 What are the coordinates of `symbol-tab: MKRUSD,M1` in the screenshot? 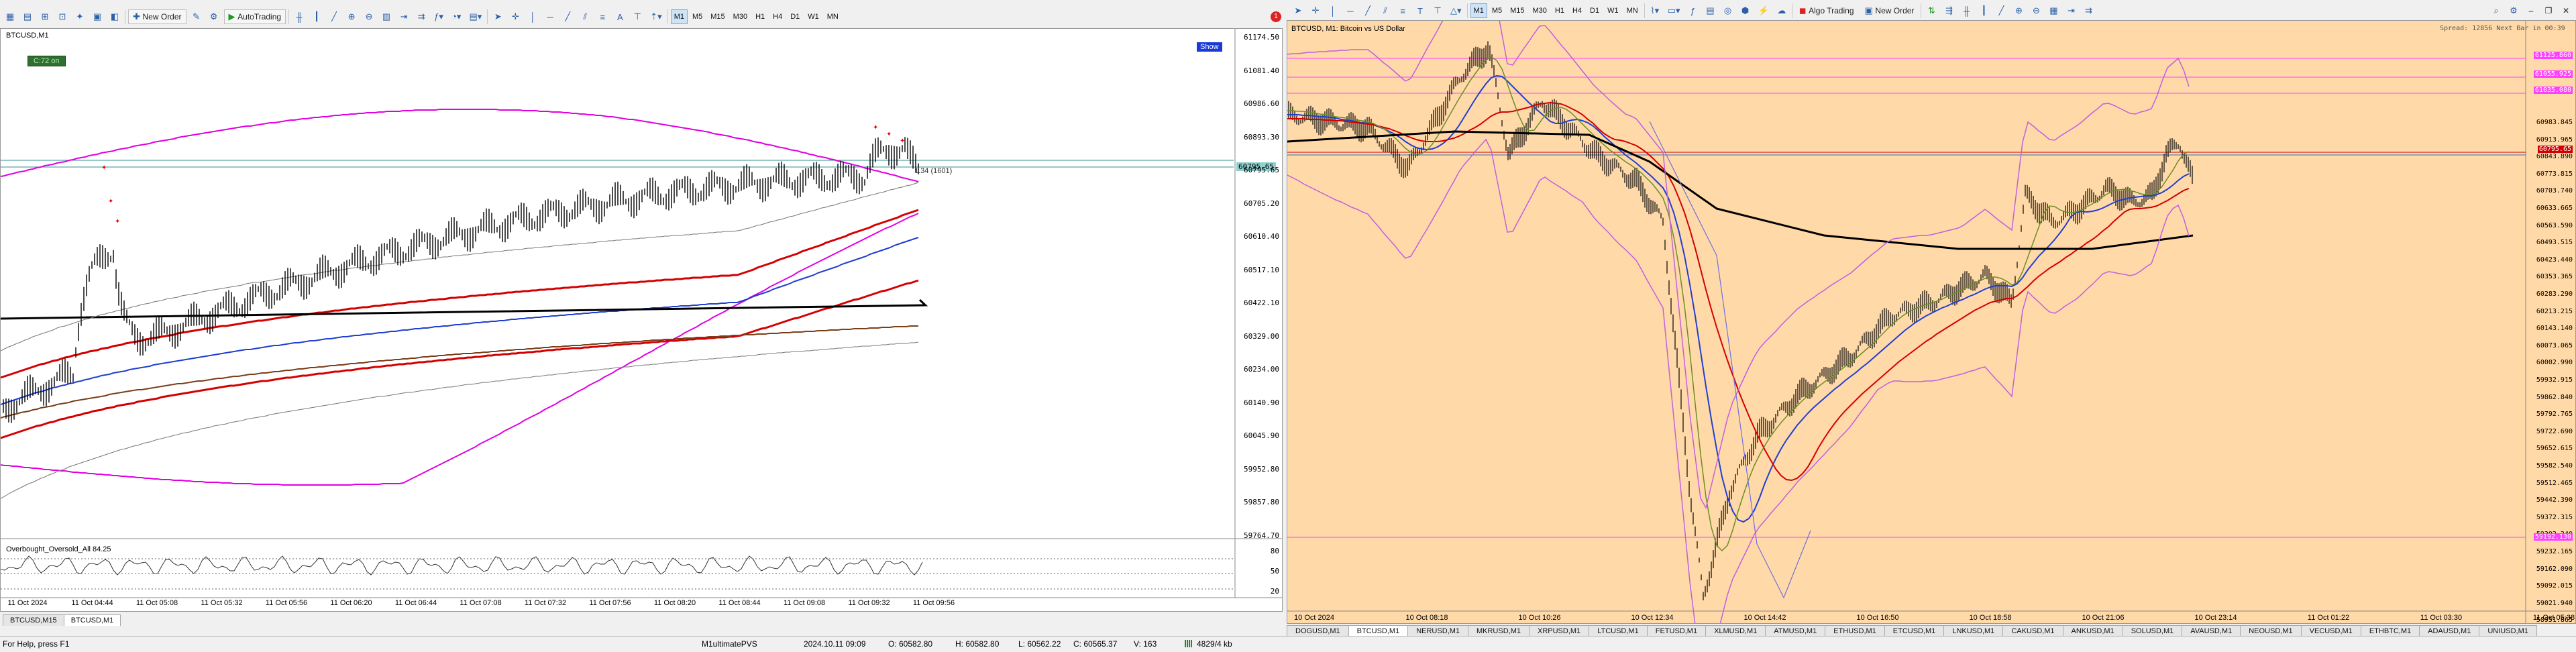 It's located at (1498, 631).